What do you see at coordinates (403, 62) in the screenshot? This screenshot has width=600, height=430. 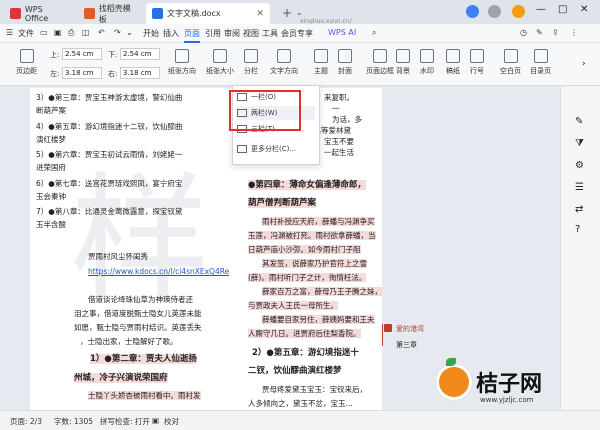 I see `background-button: 背景` at bounding box center [403, 62].